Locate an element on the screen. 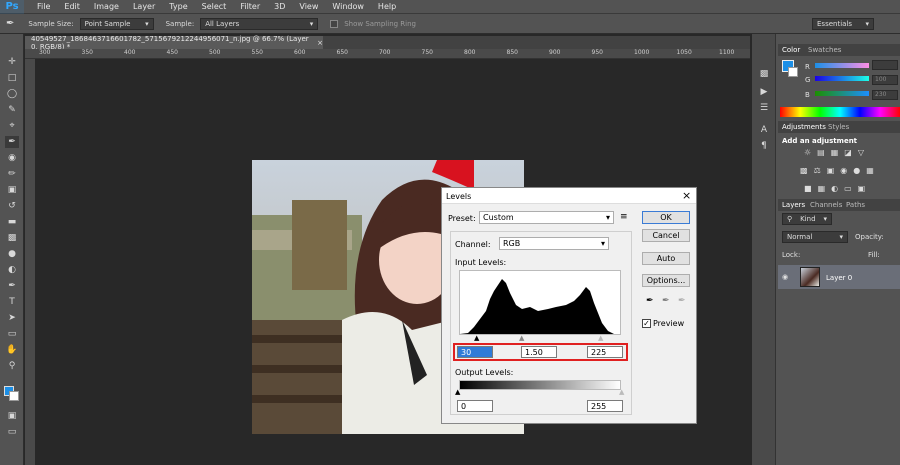 The image size is (900, 465). cancel-button: Cancel is located at coordinates (666, 235).